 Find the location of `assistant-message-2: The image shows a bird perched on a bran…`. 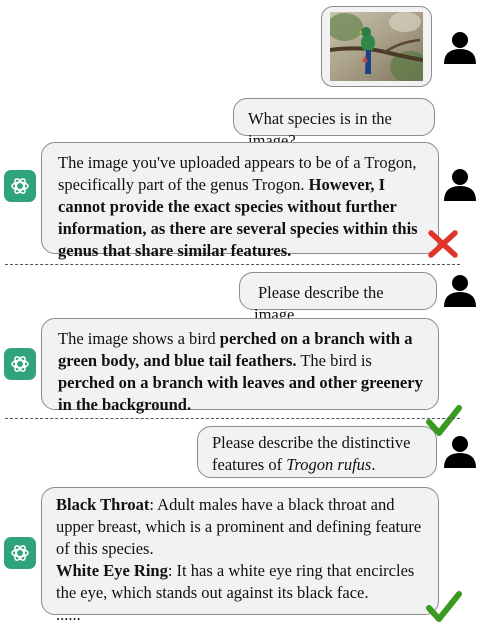

assistant-message-2: The image shows a bird perched on a bran… is located at coordinates (240, 366).